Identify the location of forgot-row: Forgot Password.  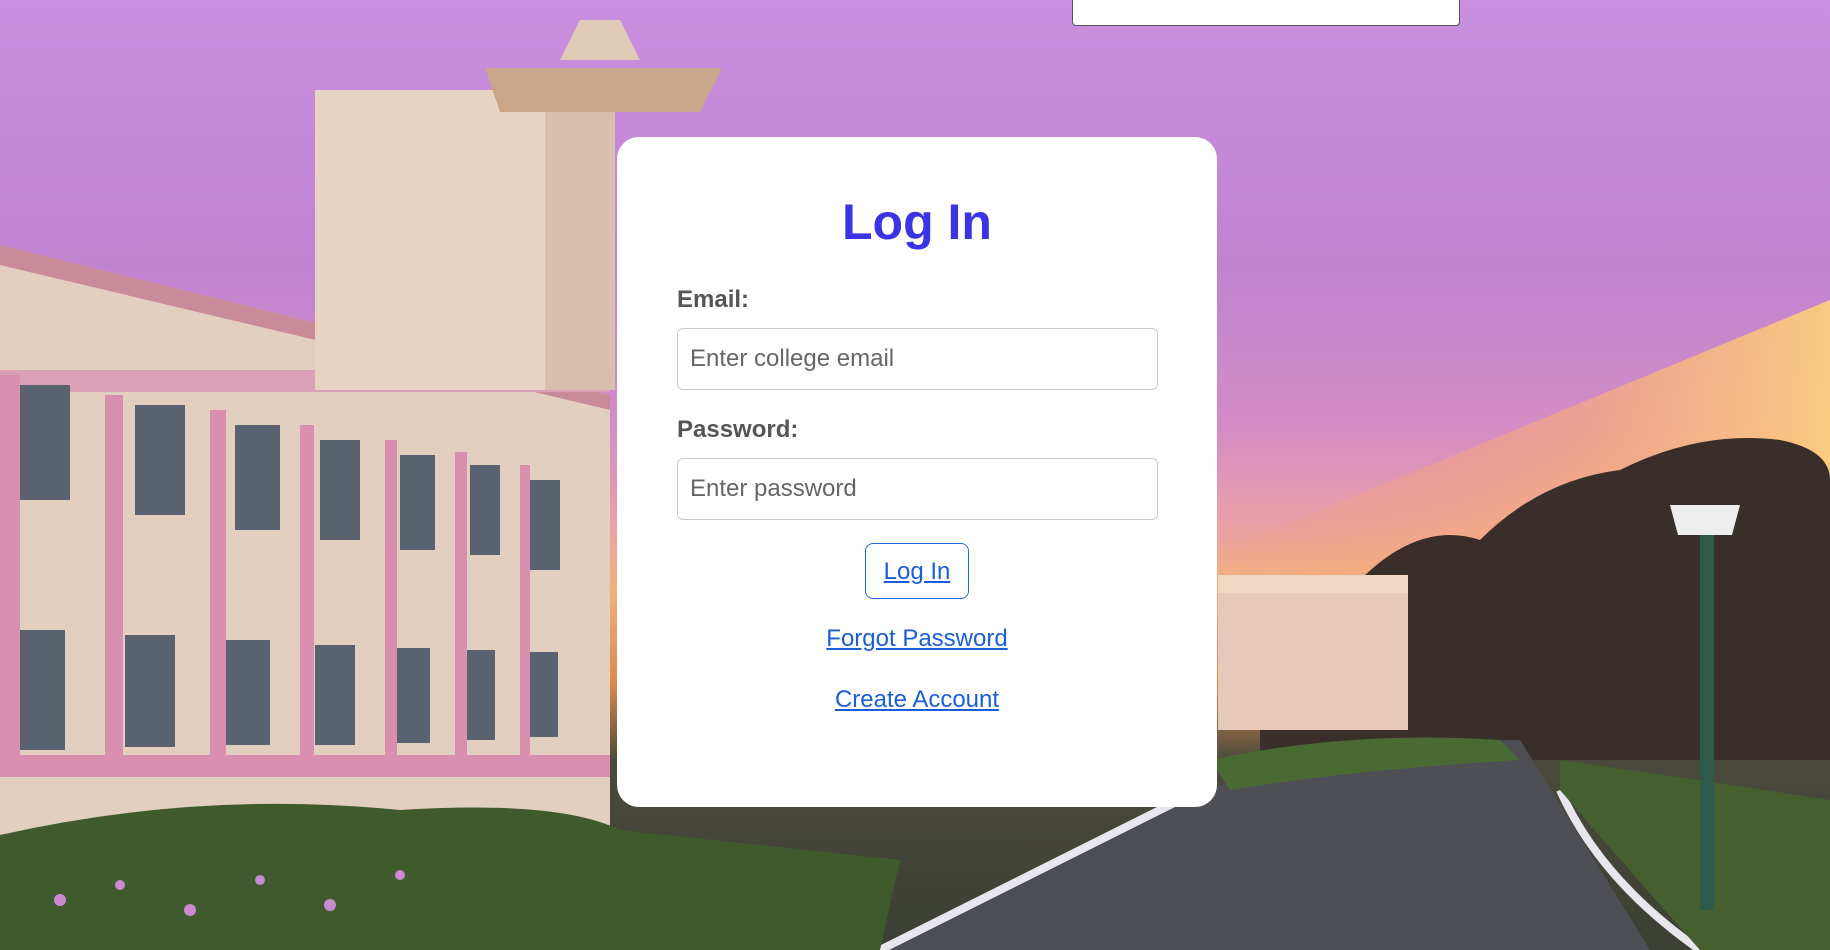
(917, 639).